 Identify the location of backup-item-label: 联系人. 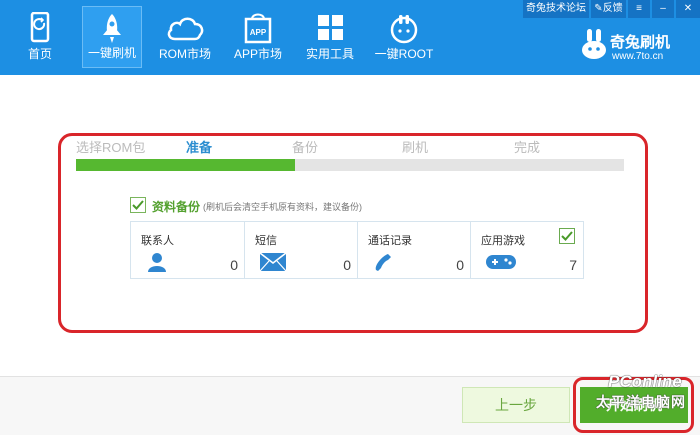
(157, 241).